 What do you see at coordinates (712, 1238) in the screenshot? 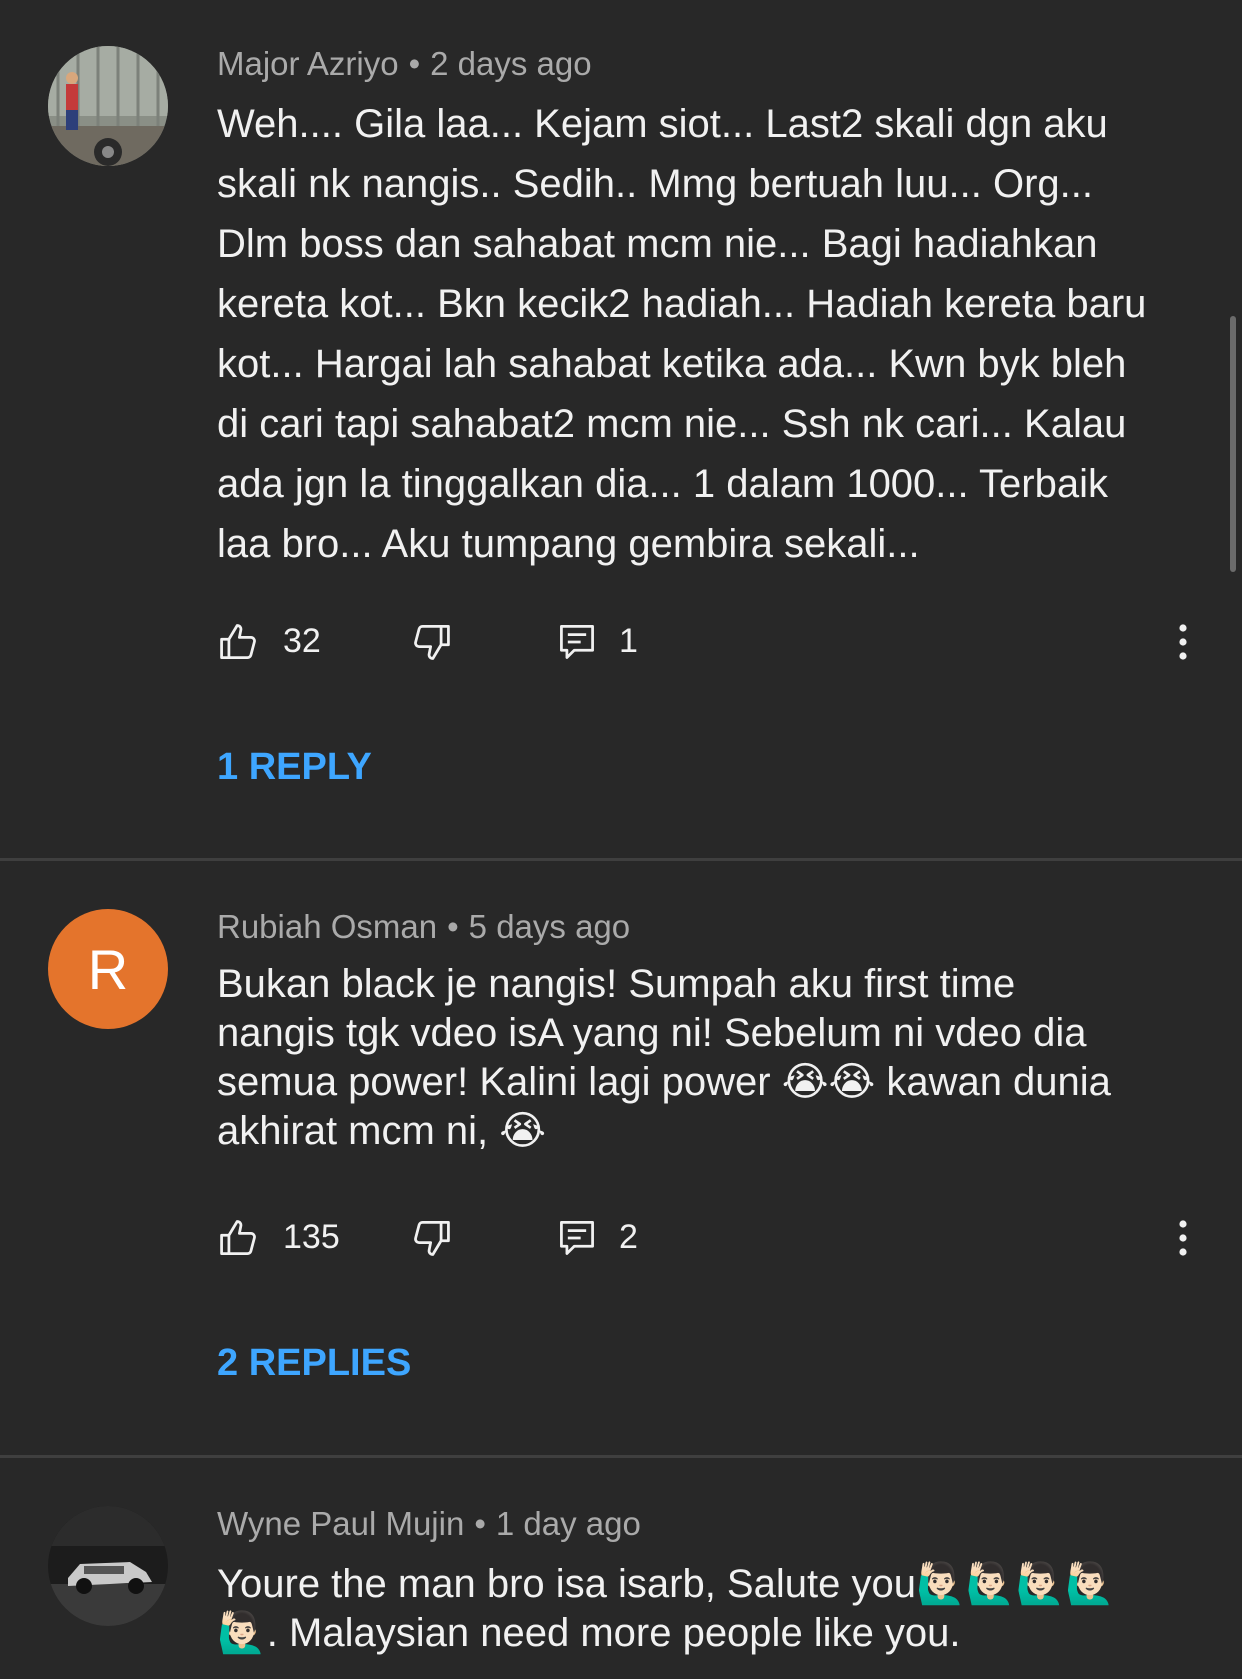
I see `comment-actions: 135 2` at bounding box center [712, 1238].